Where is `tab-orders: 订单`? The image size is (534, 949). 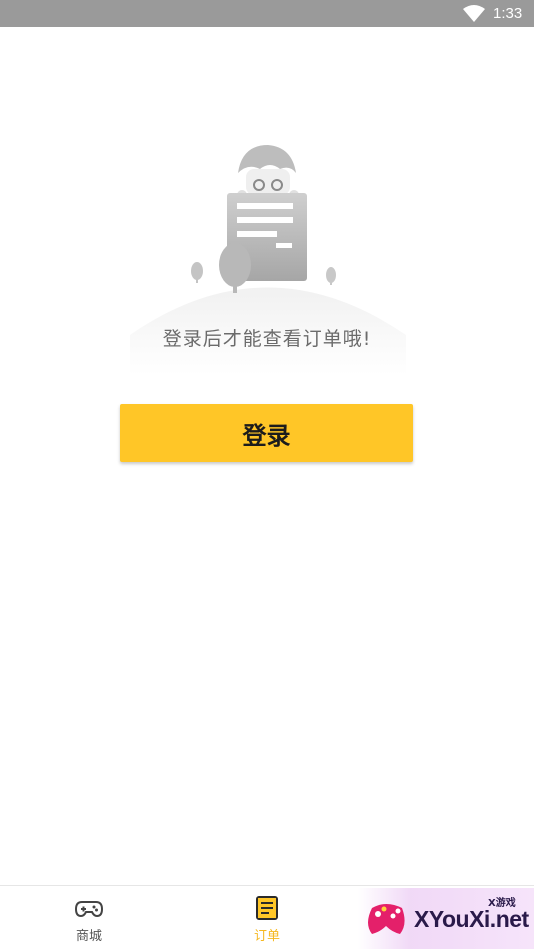
tab-orders: 订单 is located at coordinates (267, 917).